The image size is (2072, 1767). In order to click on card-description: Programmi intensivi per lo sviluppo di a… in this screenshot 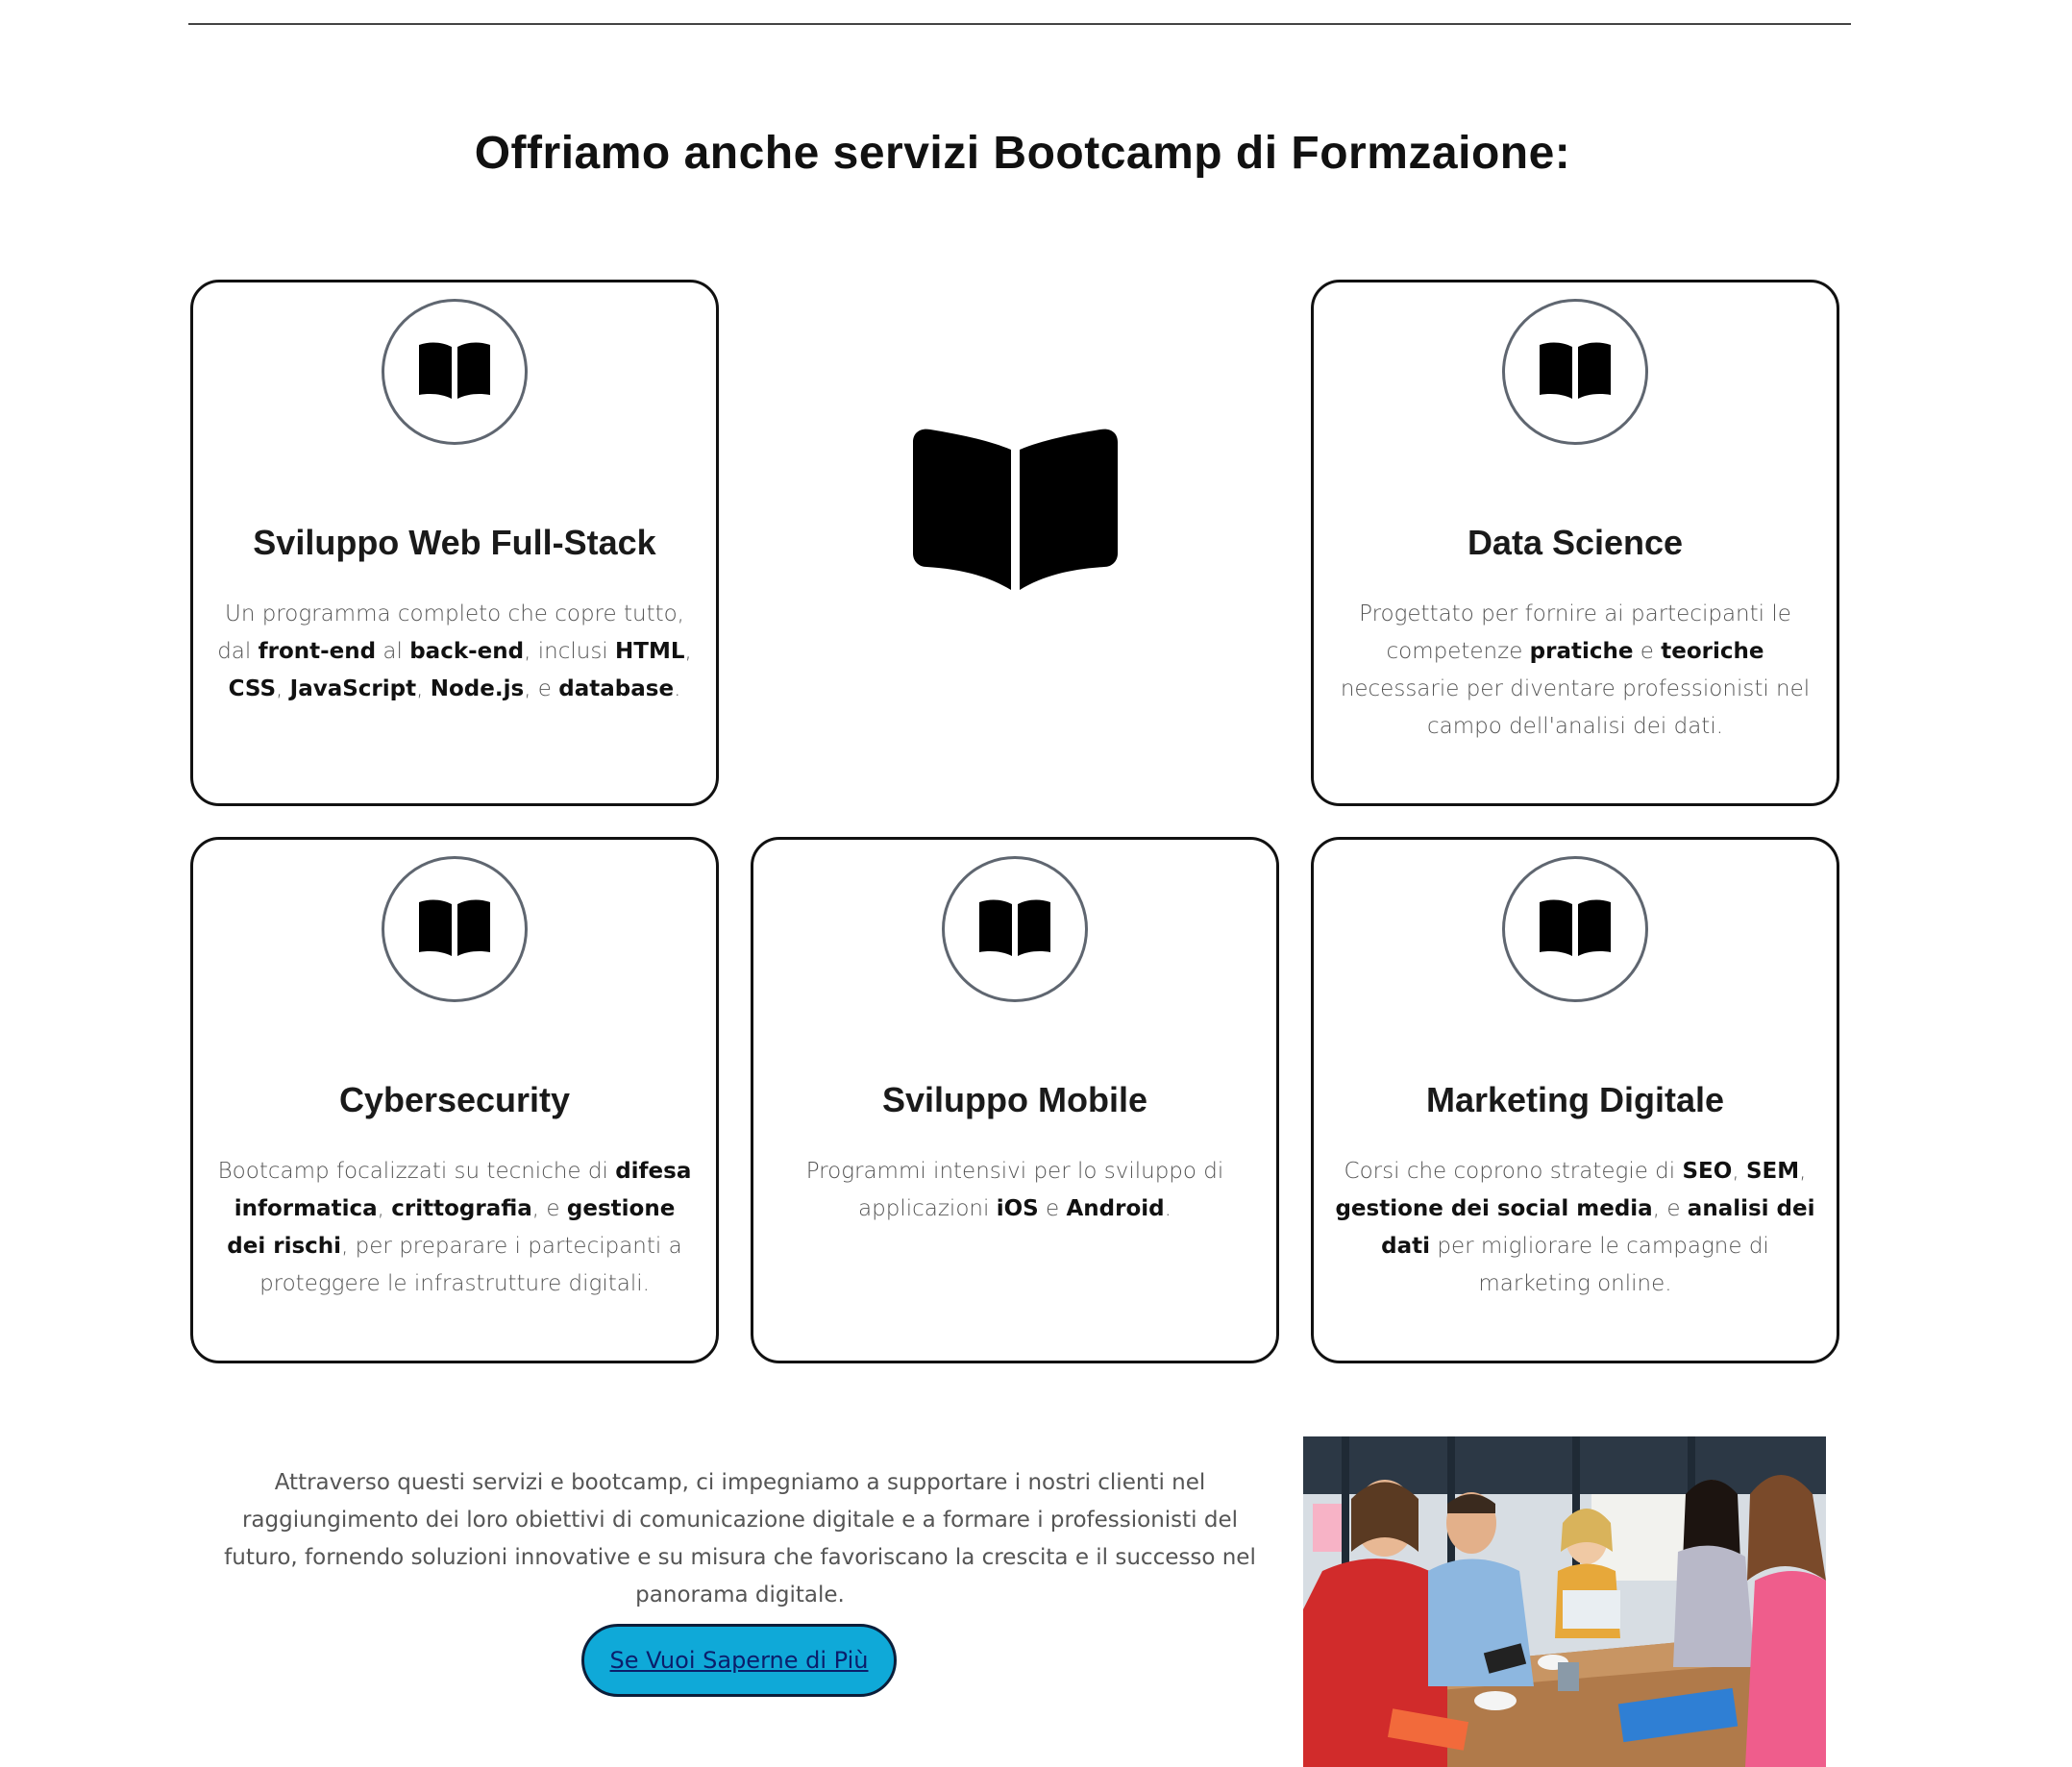, I will do `click(1015, 1190)`.